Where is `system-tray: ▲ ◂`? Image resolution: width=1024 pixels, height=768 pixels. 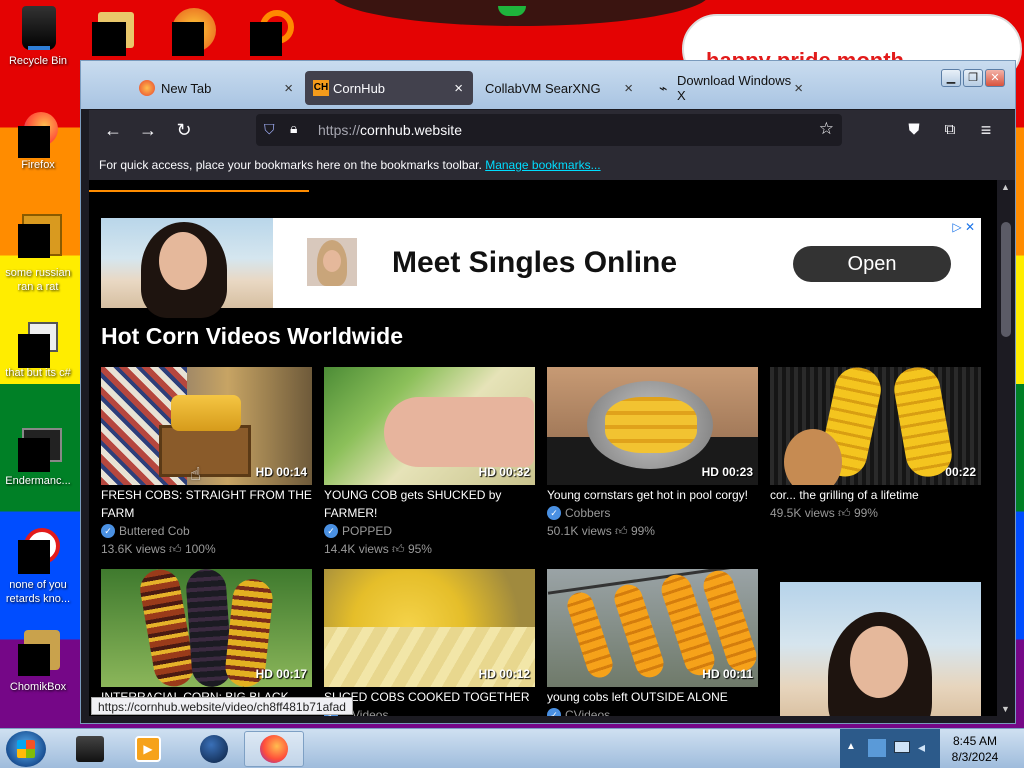
system-tray: ▲ ◂ is located at coordinates (890, 748).